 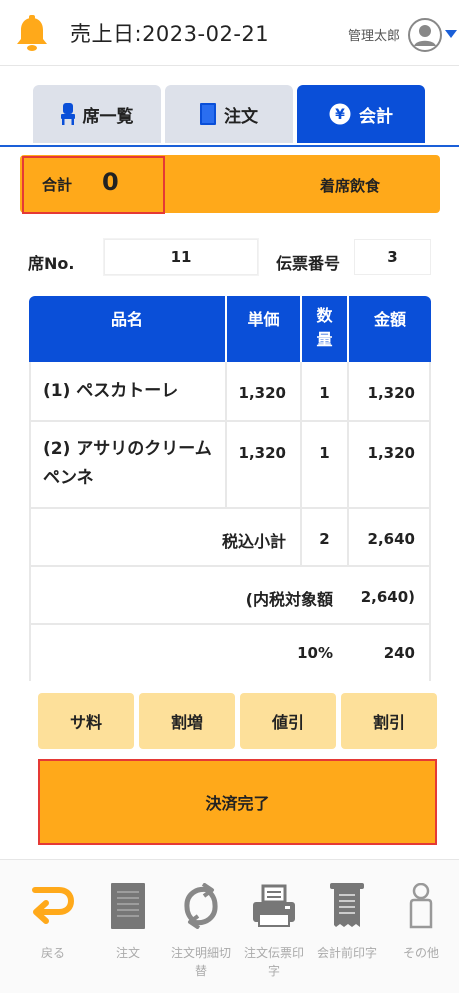 What do you see at coordinates (274, 906) in the screenshot?
I see `printer-icon` at bounding box center [274, 906].